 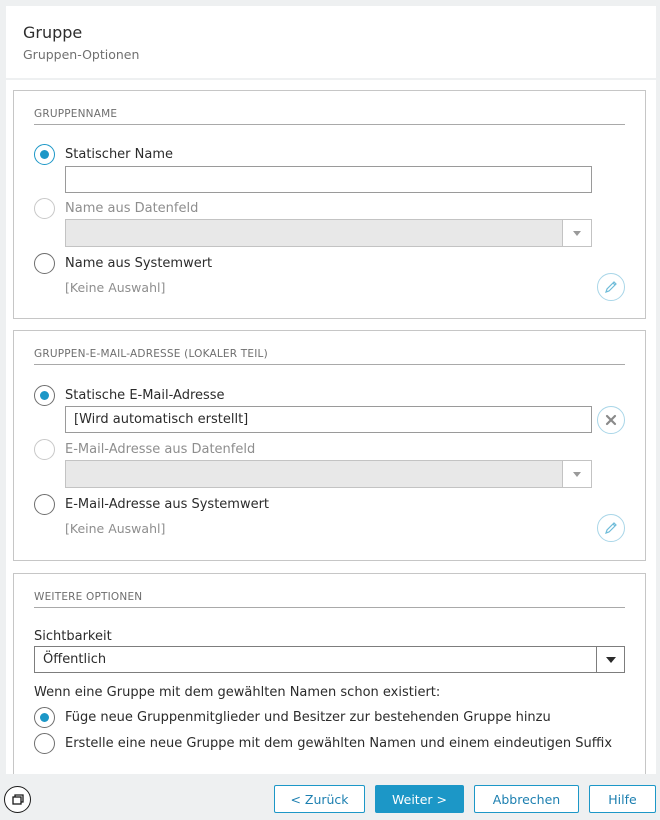 I want to click on section-heading: GRUPPENNAME, so click(x=329, y=116).